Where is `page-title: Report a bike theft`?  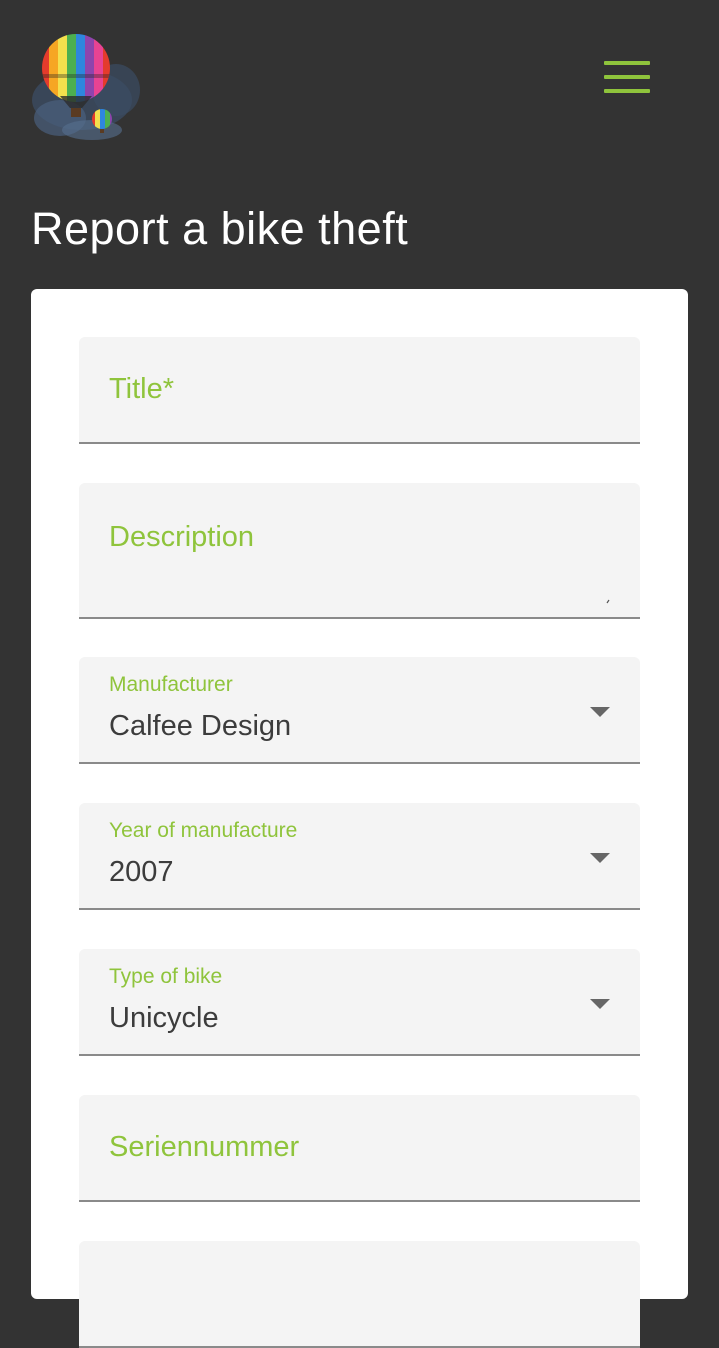
page-title: Report a bike theft is located at coordinates (220, 228).